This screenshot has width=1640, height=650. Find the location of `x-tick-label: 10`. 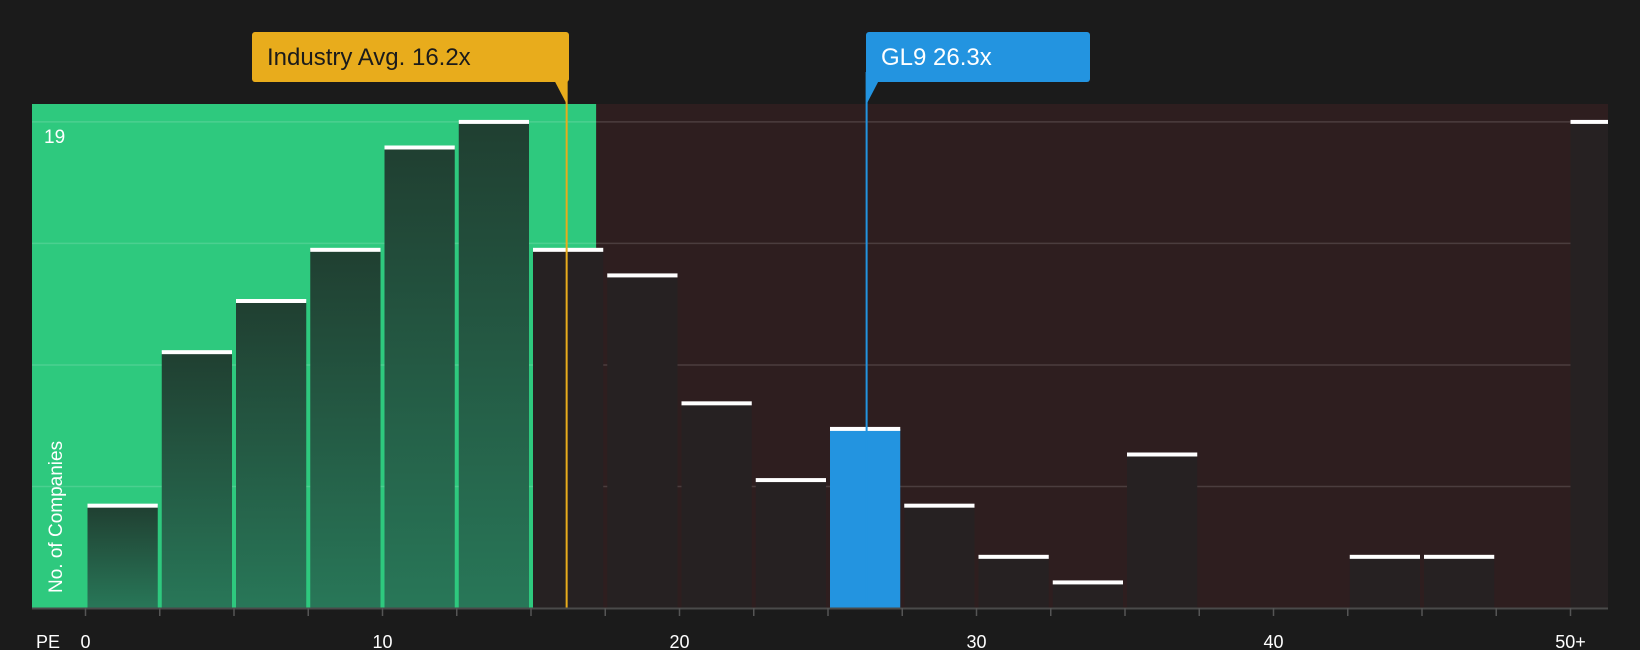

x-tick-label: 10 is located at coordinates (382, 641).